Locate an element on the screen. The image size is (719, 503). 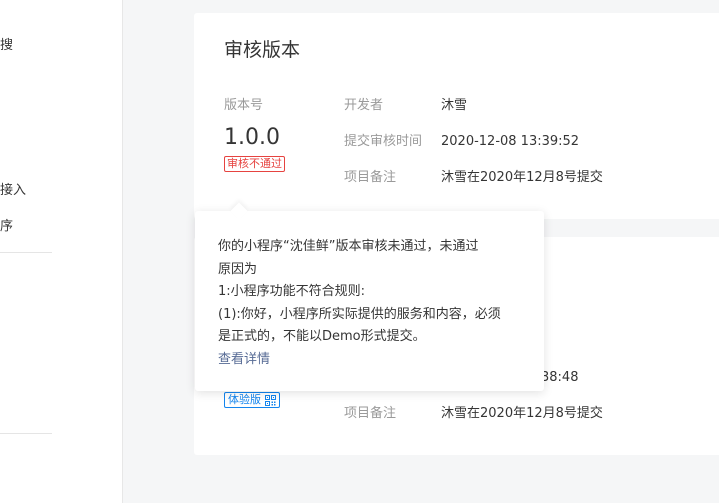
qrcode-icon is located at coordinates (270, 400).